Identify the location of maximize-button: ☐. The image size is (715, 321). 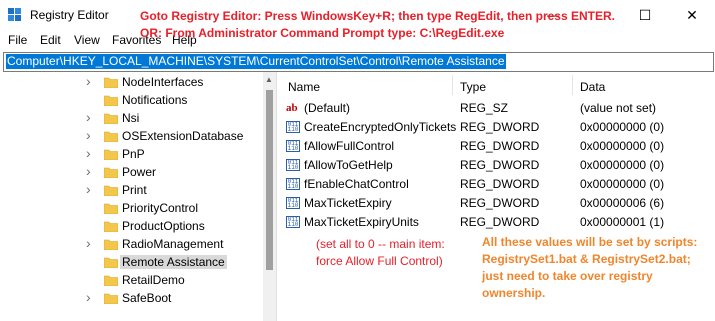
(645, 15).